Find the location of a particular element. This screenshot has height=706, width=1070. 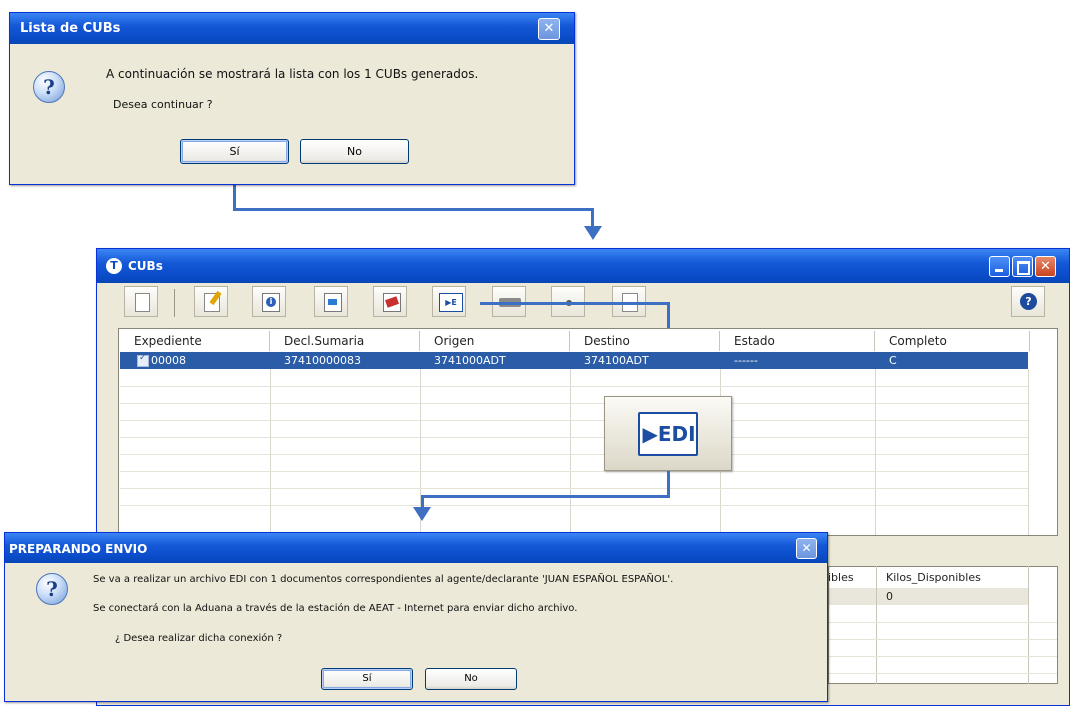

lista-cubs-titlebar: Lista de CUBs ✕ is located at coordinates (292, 28).